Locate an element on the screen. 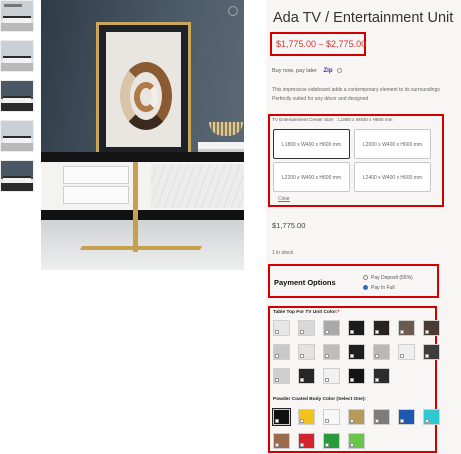 This screenshot has width=461, height=454. pay-deposit-radio is located at coordinates (365, 278).